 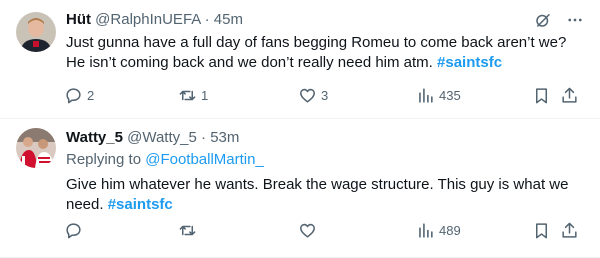 What do you see at coordinates (94, 137) in the screenshot?
I see `display-name: Watty_5` at bounding box center [94, 137].